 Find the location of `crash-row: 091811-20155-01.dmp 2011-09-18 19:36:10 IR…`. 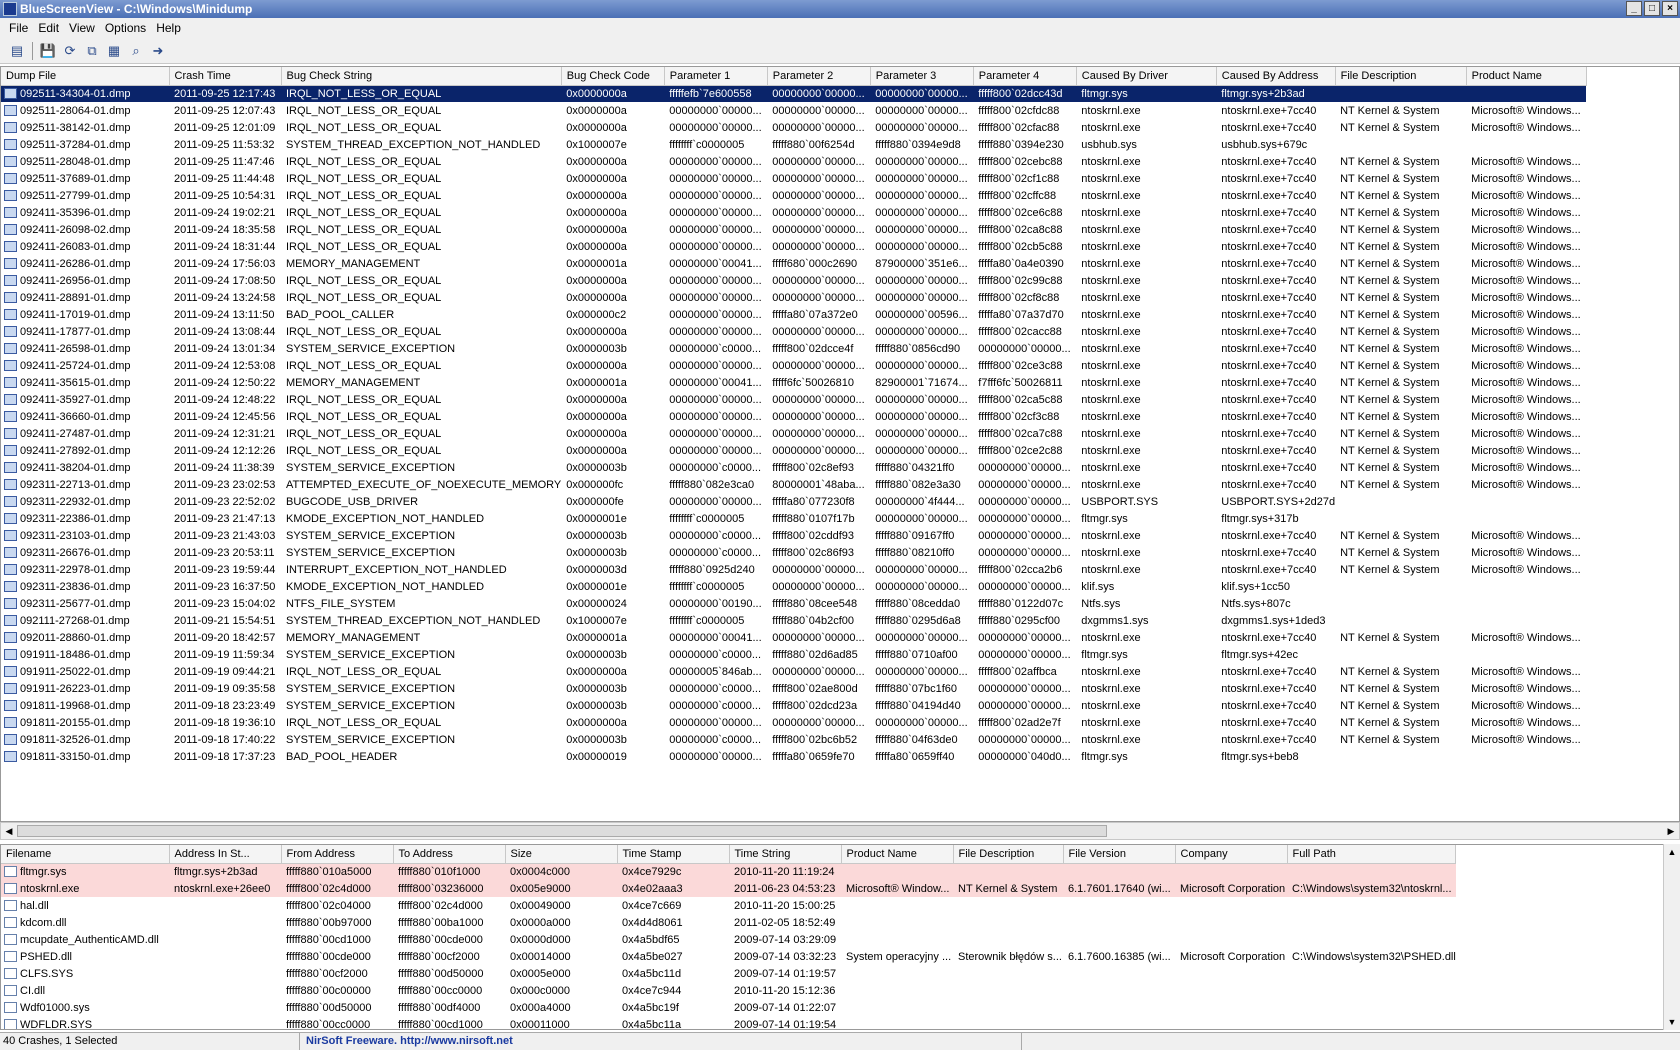

crash-row: 091811-20155-01.dmp 2011-09-18 19:36:10 IR… is located at coordinates (793, 722).